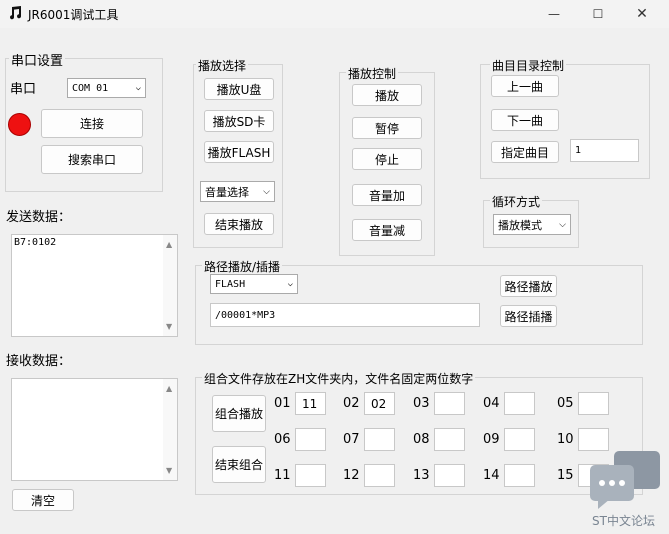 The width and height of the screenshot is (669, 534). What do you see at coordinates (73, 15) in the screenshot?
I see `window-title: JR6001调试工具` at bounding box center [73, 15].